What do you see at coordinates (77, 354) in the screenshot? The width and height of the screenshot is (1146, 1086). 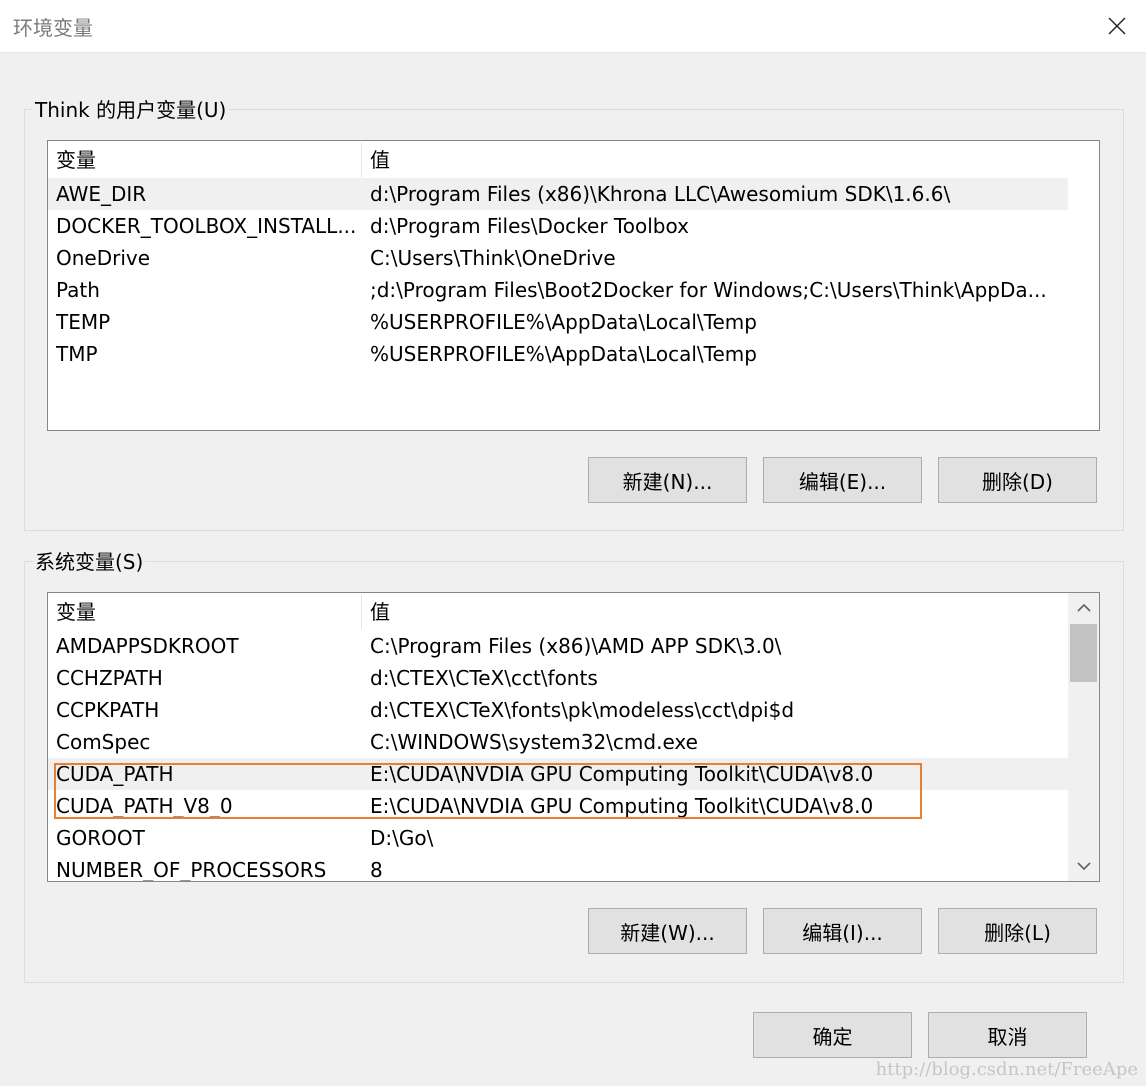 I see `variable-name: TMP` at bounding box center [77, 354].